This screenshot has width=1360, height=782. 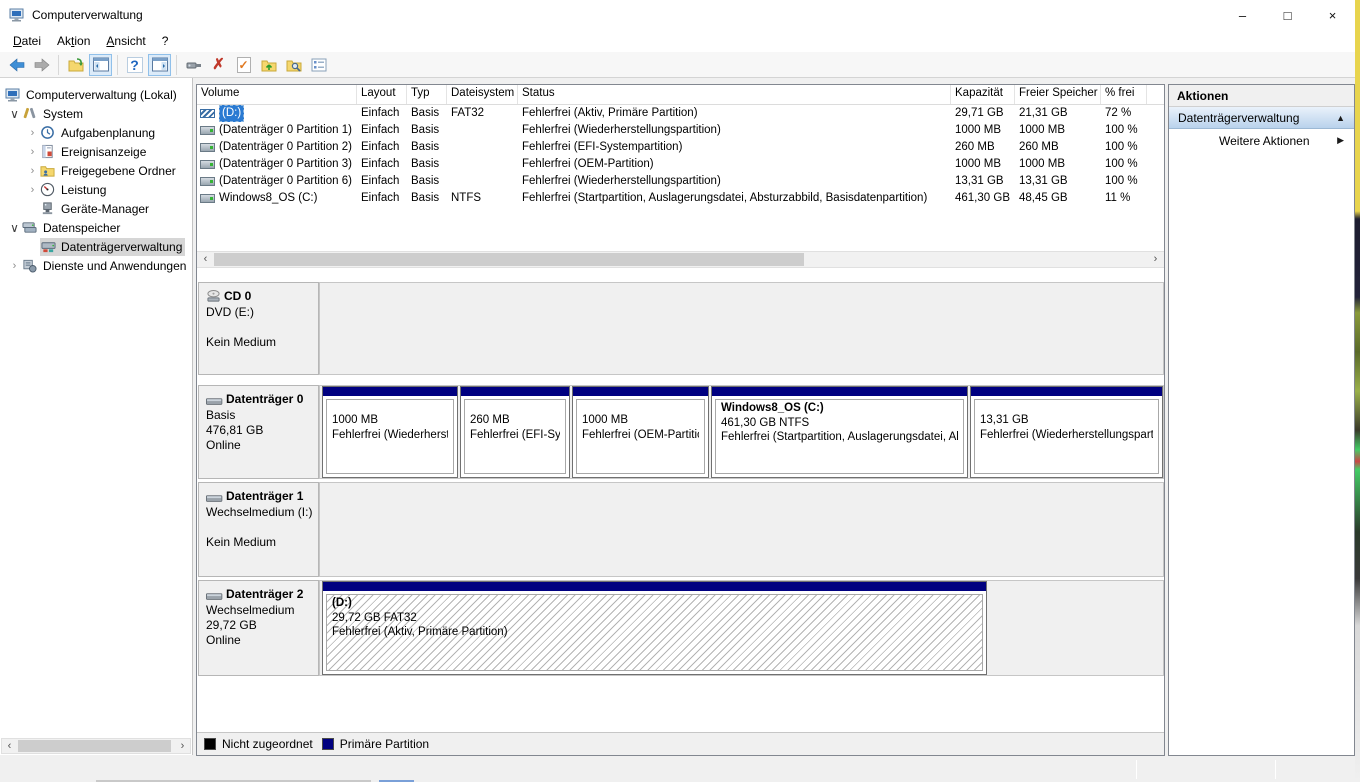 I want to click on actions-group-datentraegerverwaltung: Datenträgerverwaltung ▲, so click(x=1261, y=118).